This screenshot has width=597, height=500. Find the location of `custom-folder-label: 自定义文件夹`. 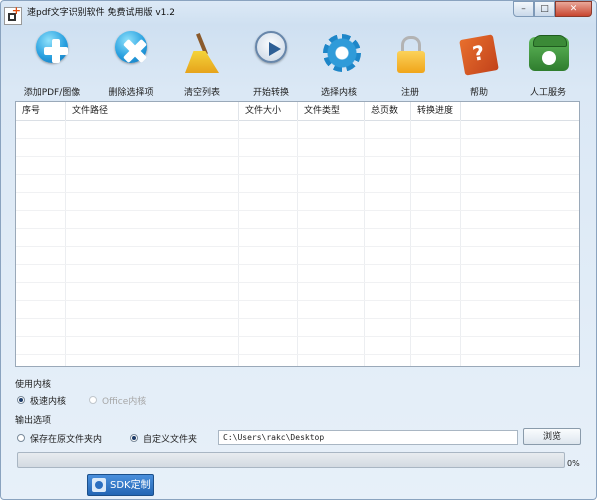

custom-folder-label: 自定义文件夹 is located at coordinates (170, 438).